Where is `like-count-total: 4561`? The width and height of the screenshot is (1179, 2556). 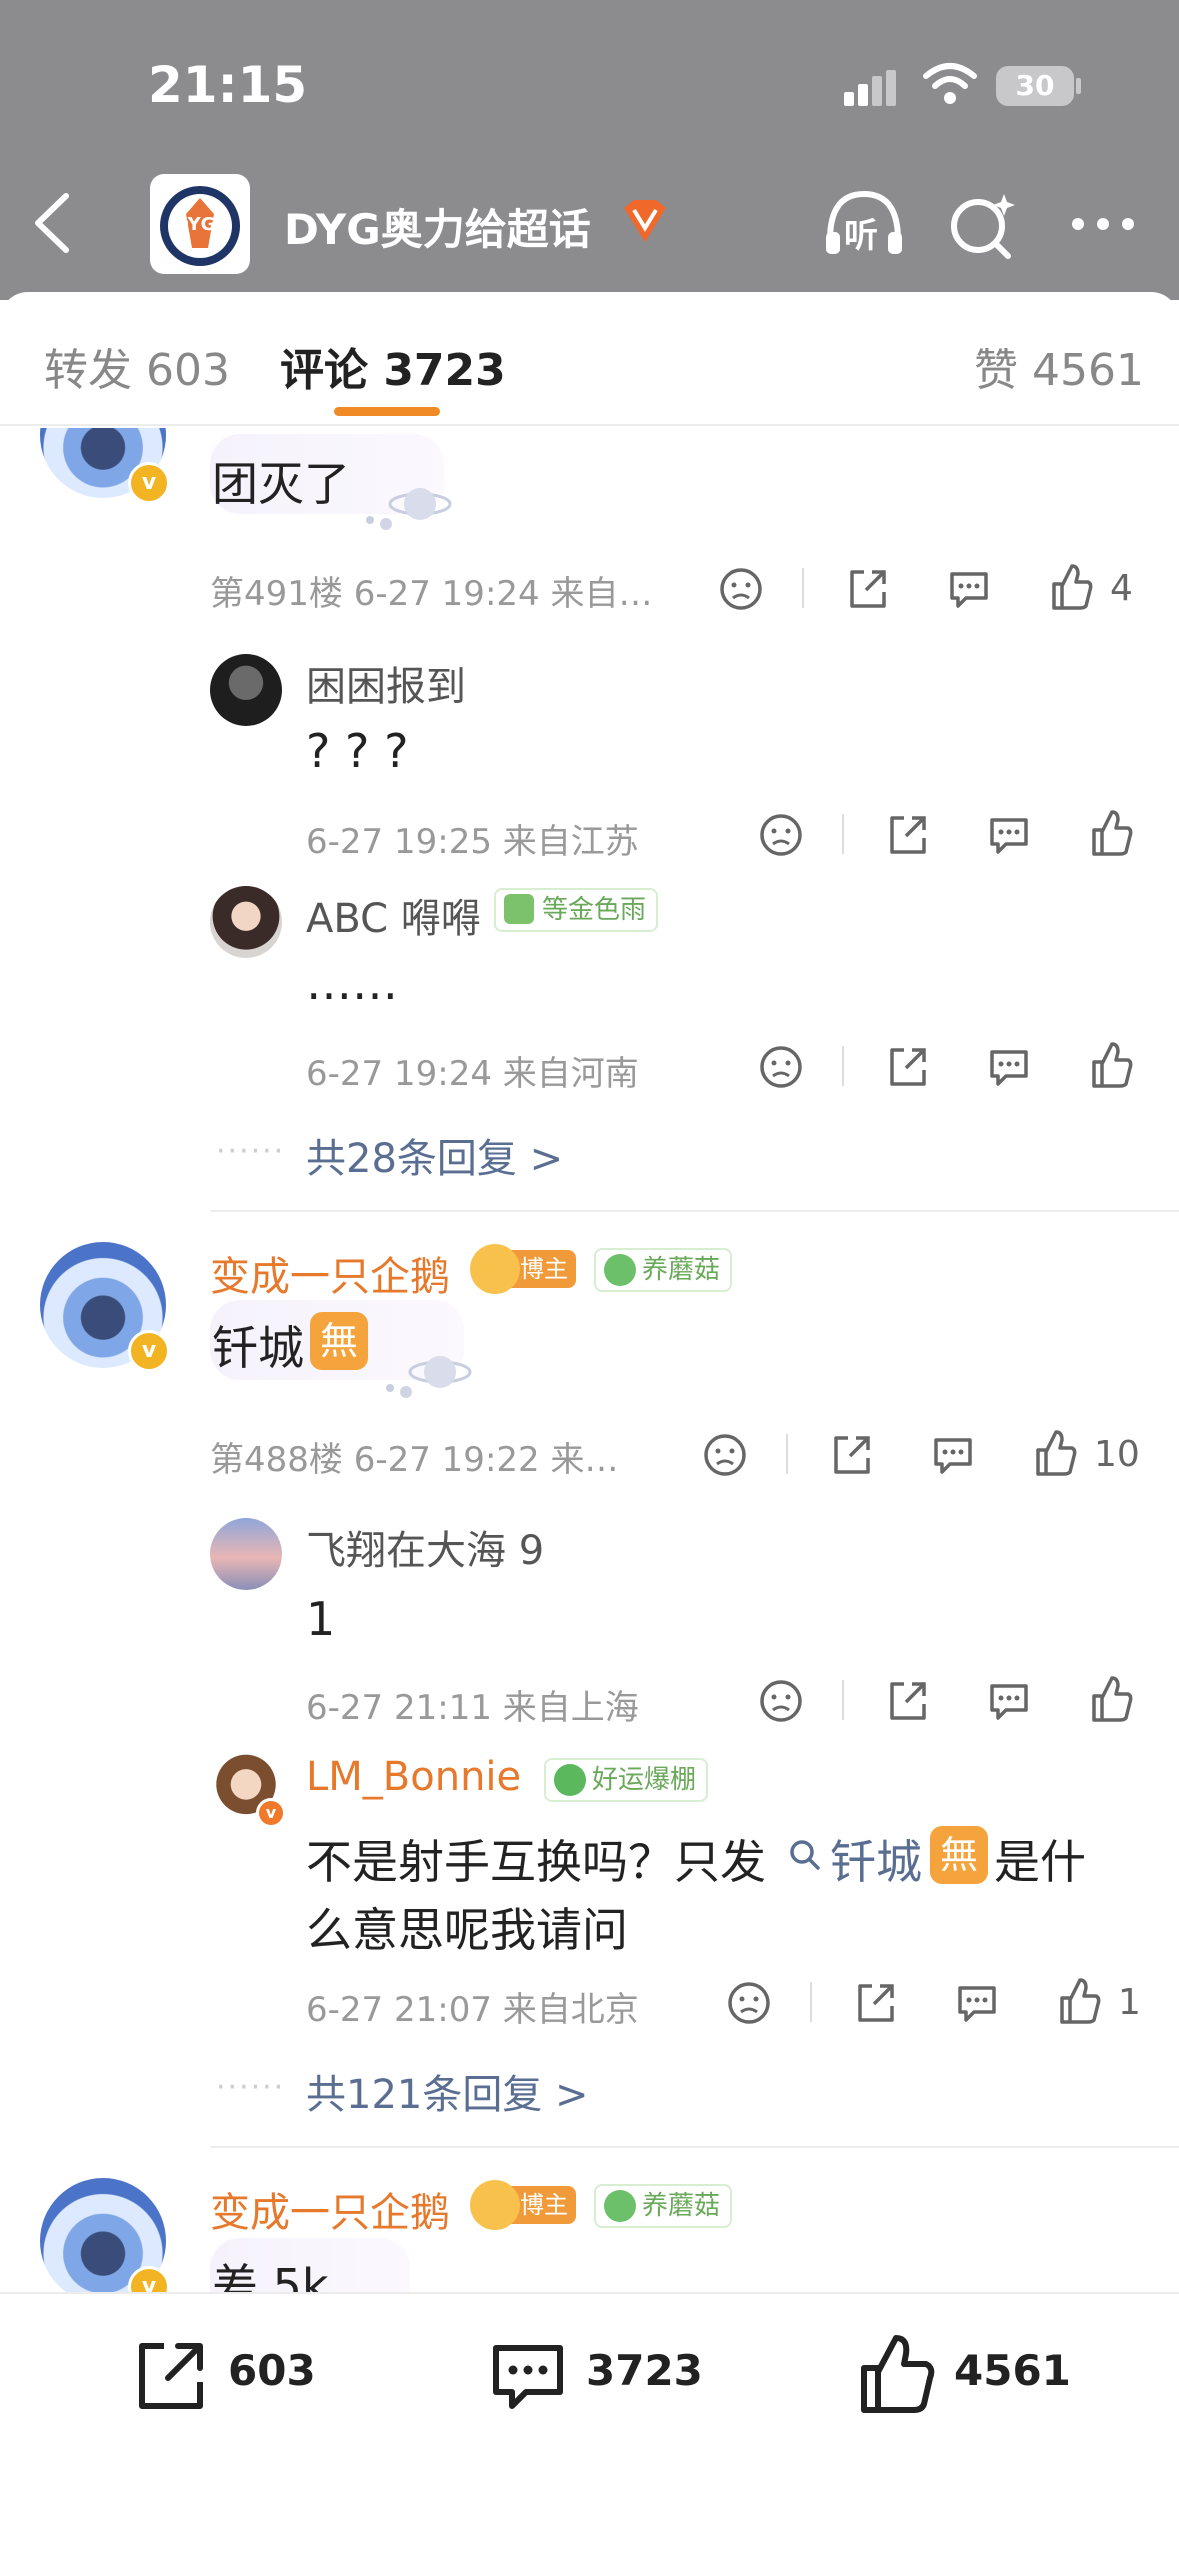 like-count-total: 4561 is located at coordinates (1012, 2370).